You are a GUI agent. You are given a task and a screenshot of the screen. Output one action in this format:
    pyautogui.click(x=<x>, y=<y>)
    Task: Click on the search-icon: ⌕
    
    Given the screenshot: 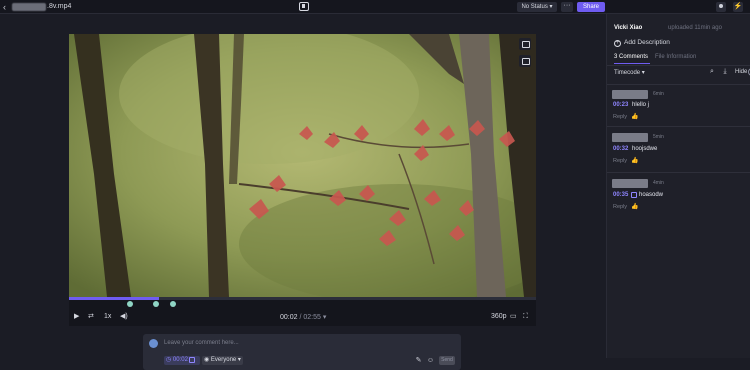 What is the action you would take?
    pyautogui.click(x=712, y=72)
    